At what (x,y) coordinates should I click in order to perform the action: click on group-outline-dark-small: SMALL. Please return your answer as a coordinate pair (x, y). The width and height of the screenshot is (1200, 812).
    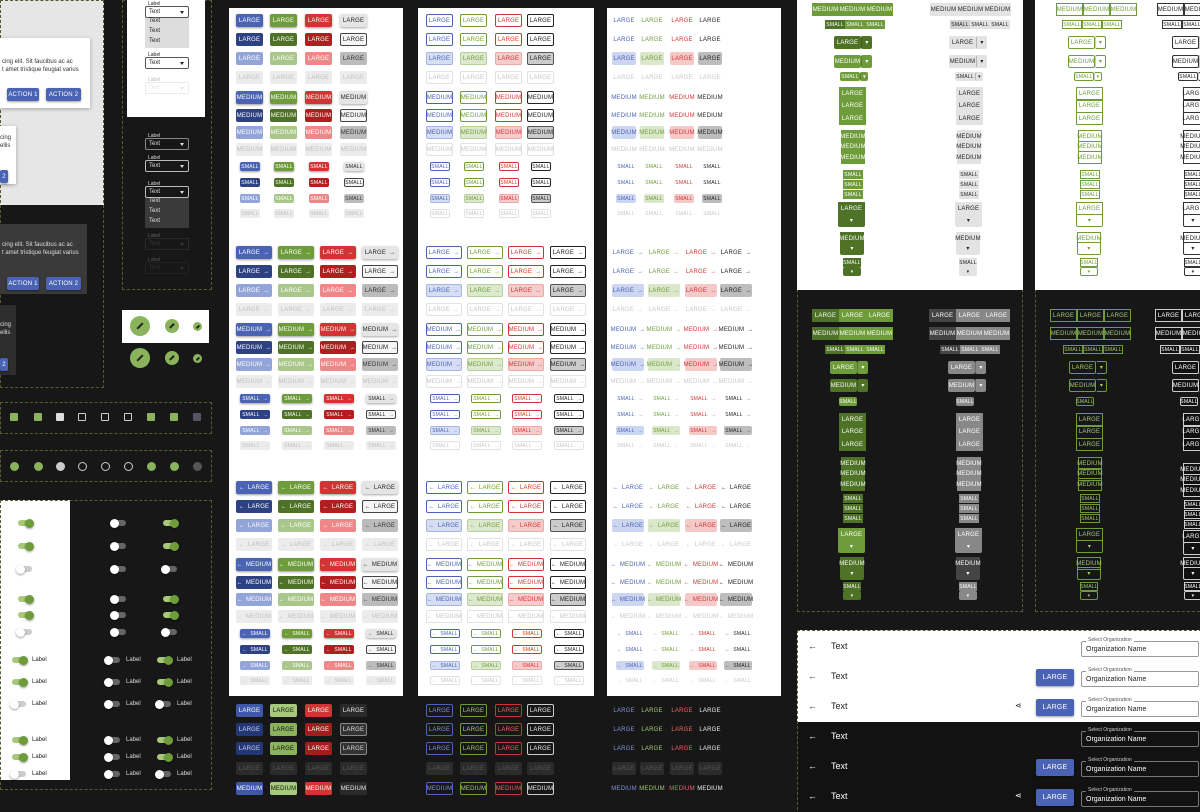
    Looking at the image, I should click on (1191, 24).